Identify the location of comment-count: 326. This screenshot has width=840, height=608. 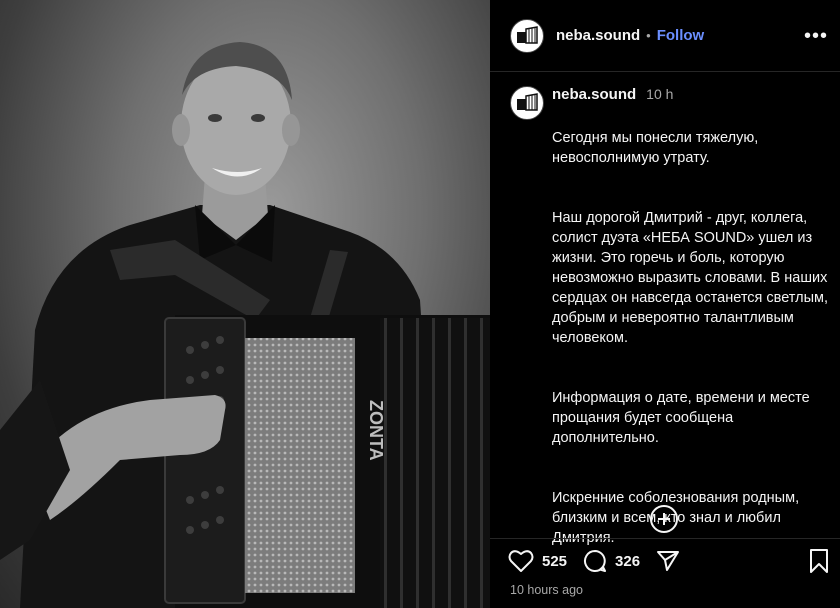
(627, 561).